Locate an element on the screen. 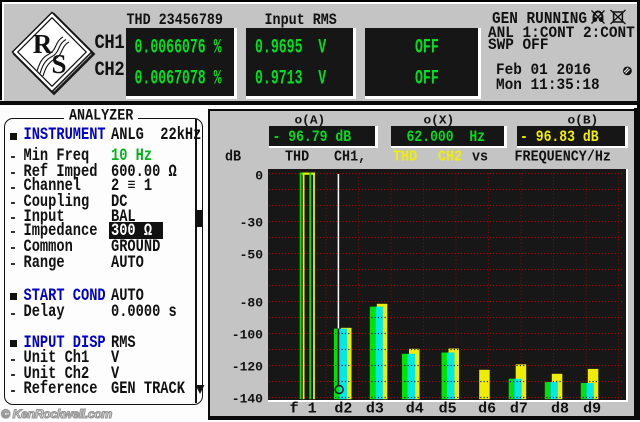  svg-text: R is located at coordinates (43, 44).